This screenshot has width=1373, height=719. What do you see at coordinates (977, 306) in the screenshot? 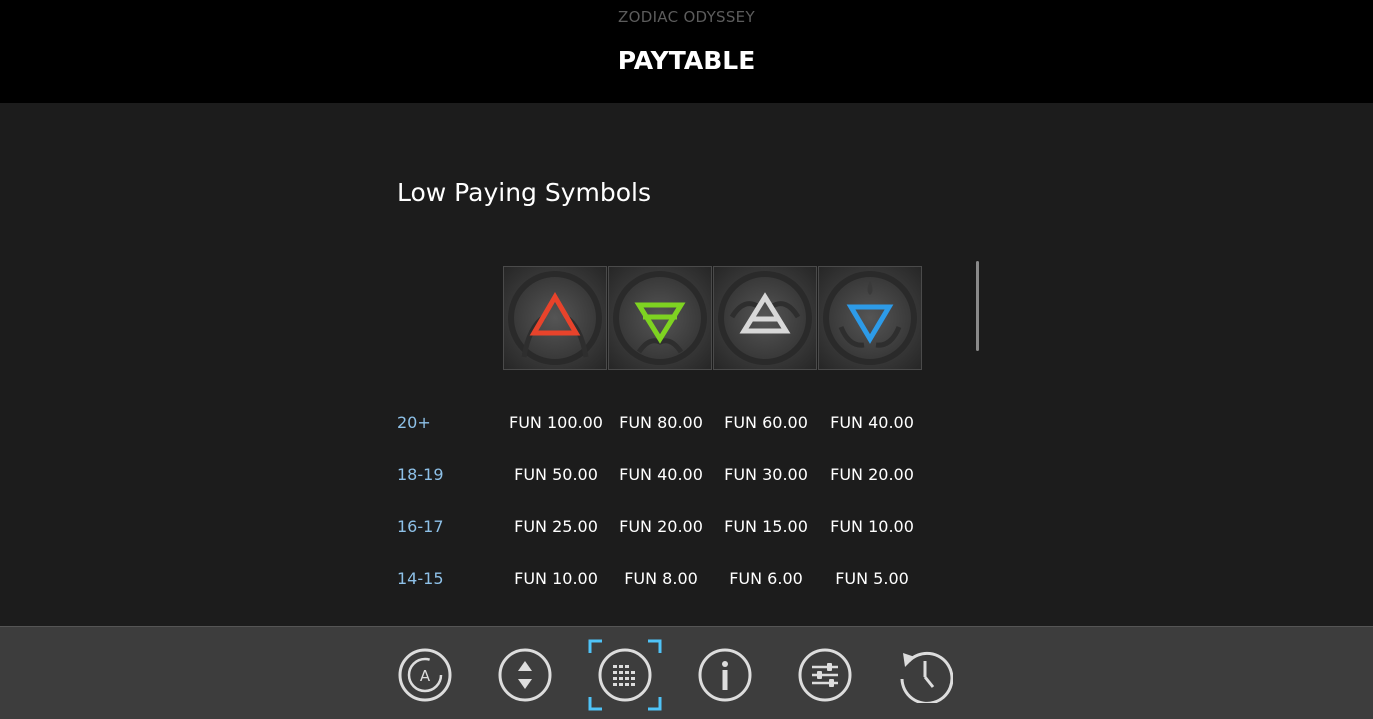
I see `scrollbar-thumb` at bounding box center [977, 306].